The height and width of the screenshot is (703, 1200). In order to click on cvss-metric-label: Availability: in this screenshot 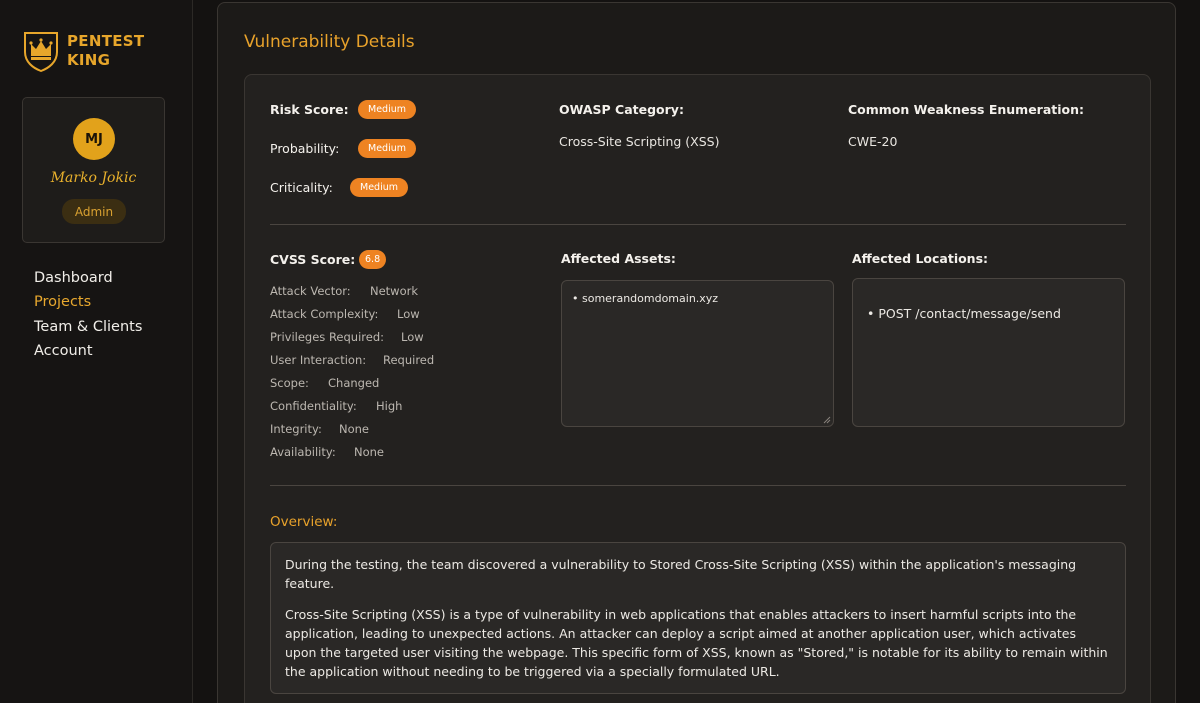, I will do `click(303, 452)`.